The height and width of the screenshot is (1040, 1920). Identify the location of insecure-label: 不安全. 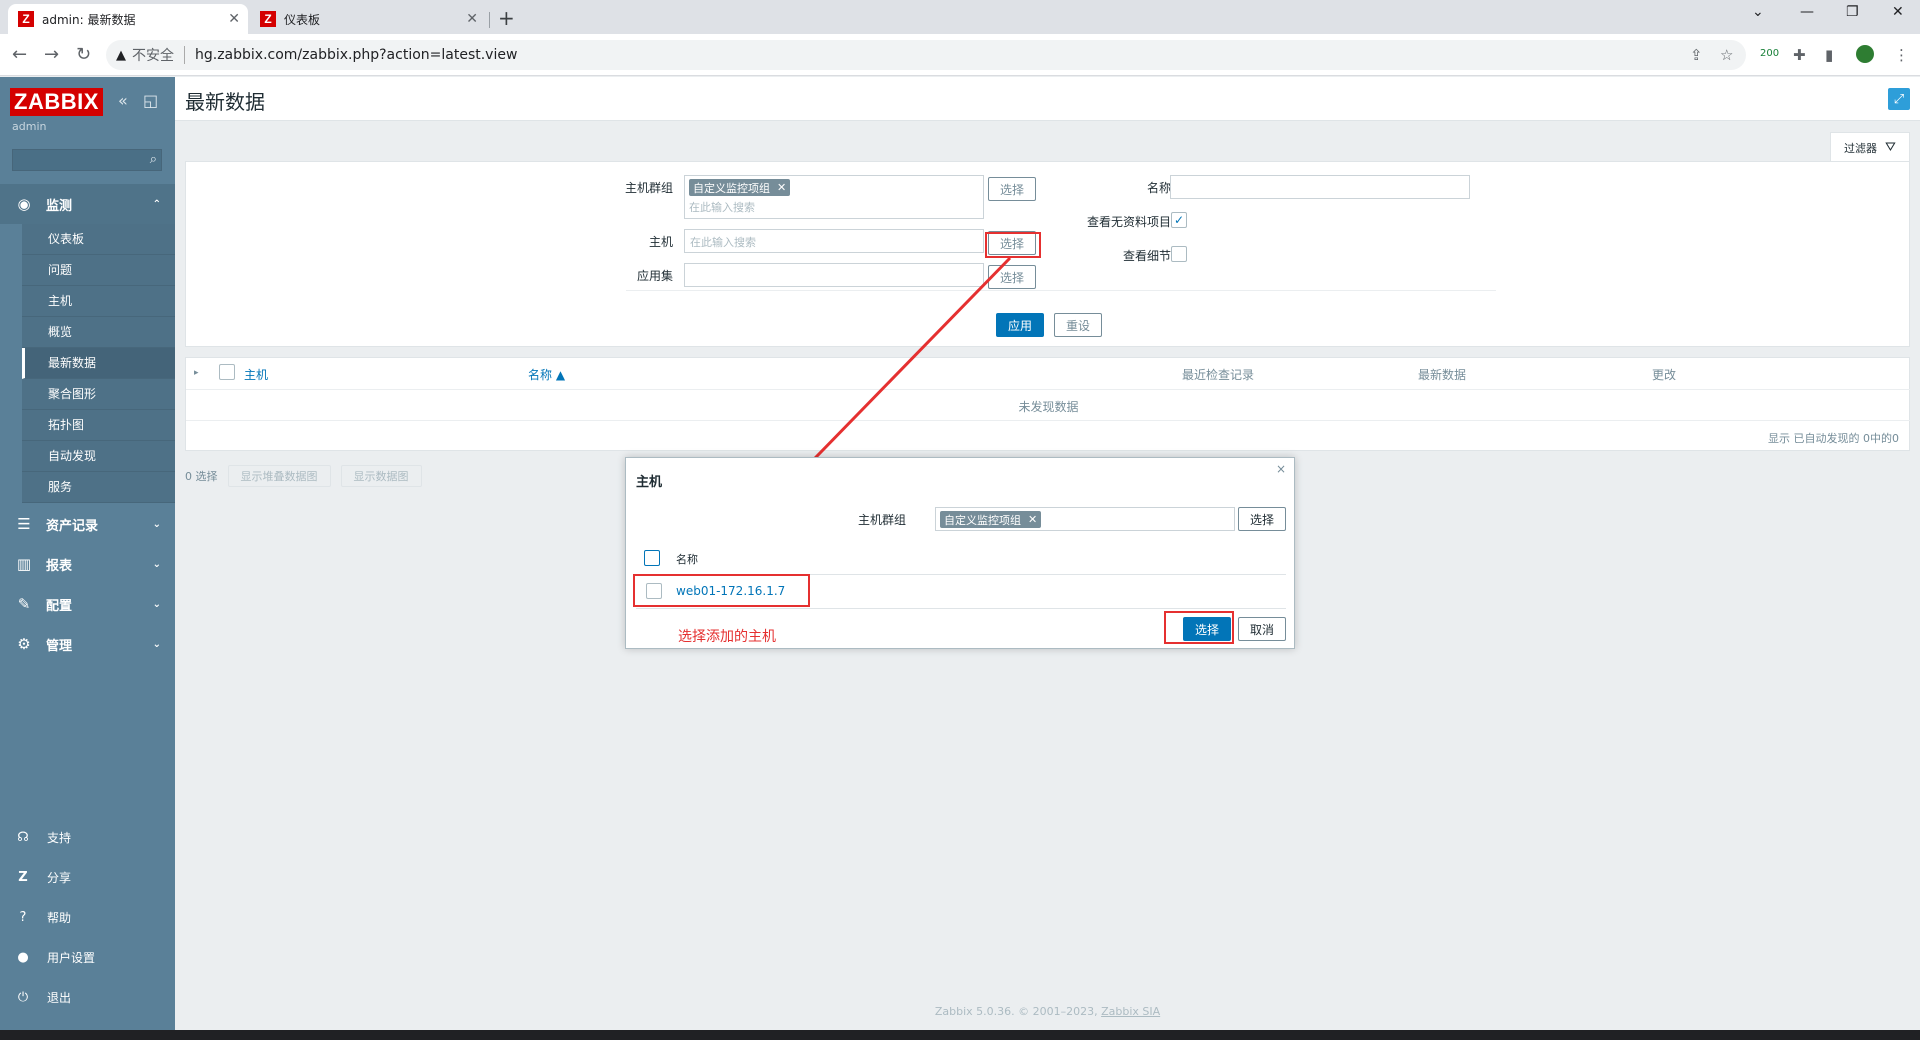
(153, 55).